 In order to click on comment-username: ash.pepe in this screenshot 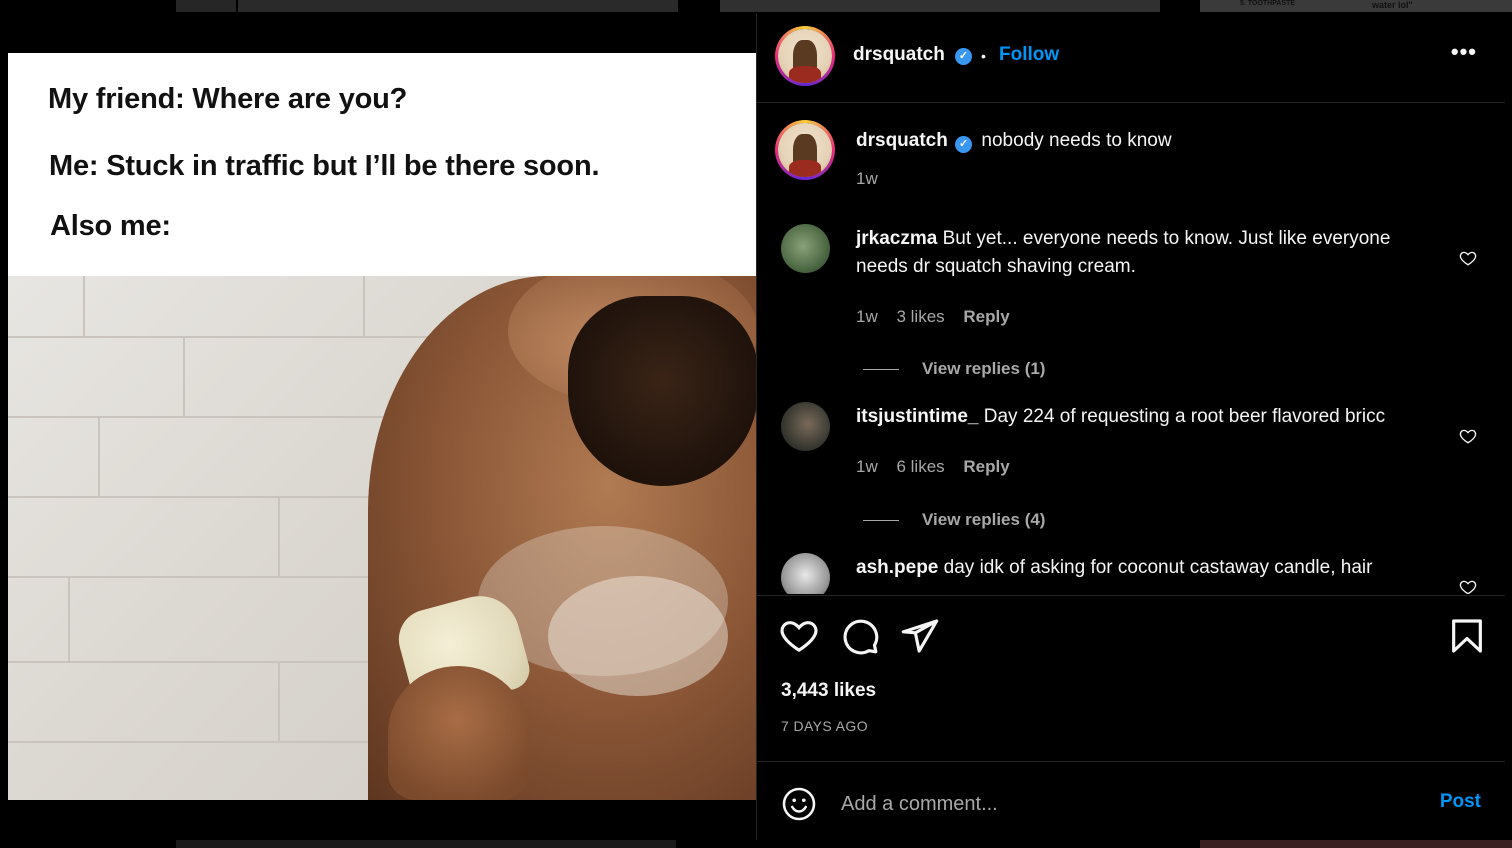, I will do `click(897, 567)`.